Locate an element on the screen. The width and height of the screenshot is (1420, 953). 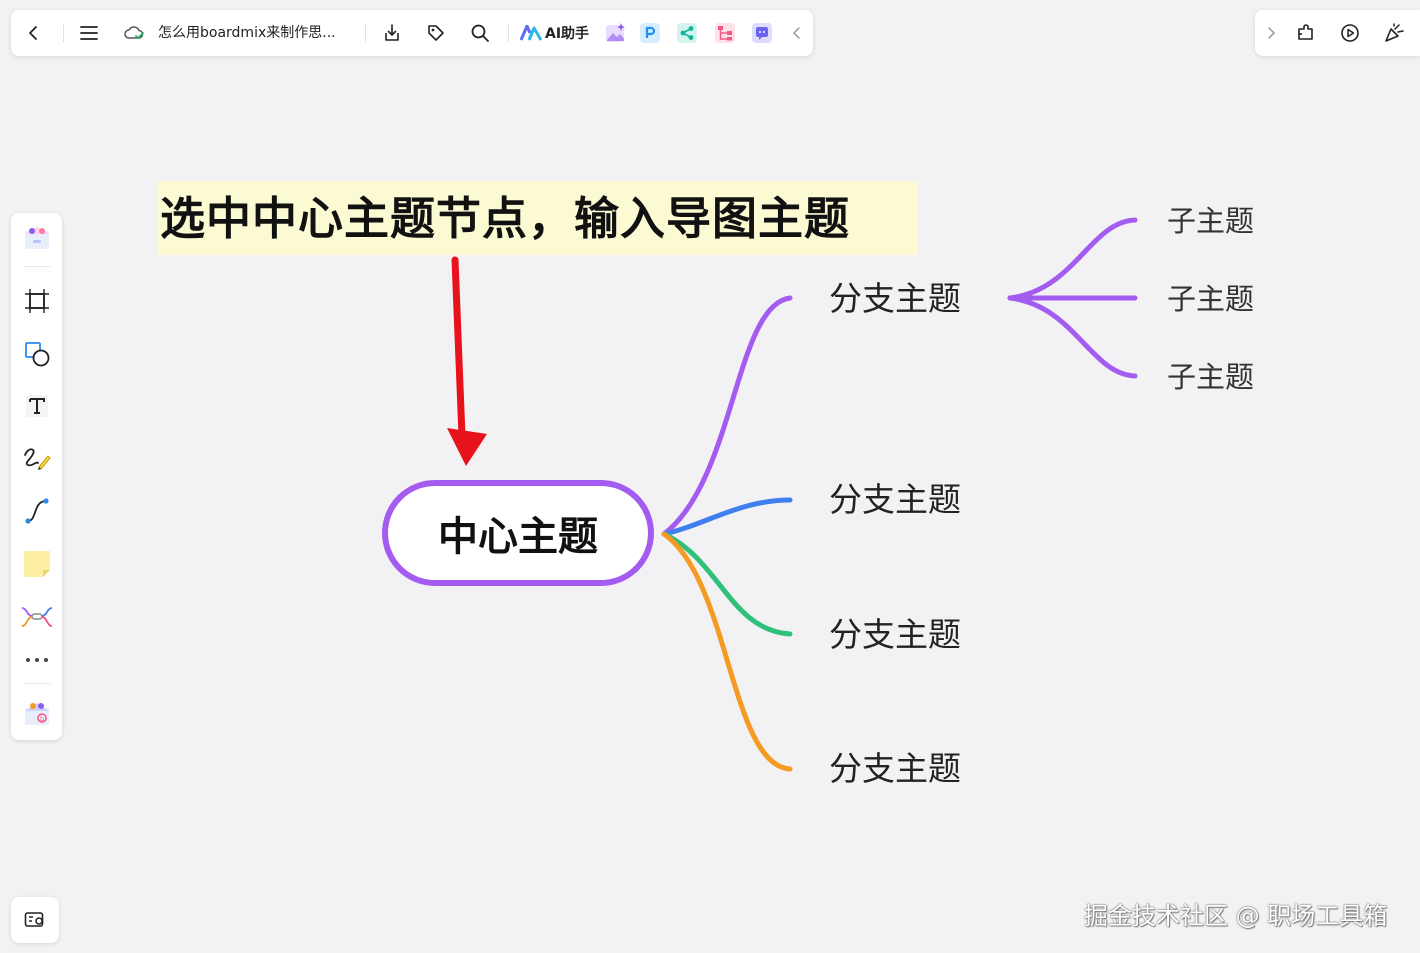
branch-topic-2: 分支主题 is located at coordinates (895, 500).